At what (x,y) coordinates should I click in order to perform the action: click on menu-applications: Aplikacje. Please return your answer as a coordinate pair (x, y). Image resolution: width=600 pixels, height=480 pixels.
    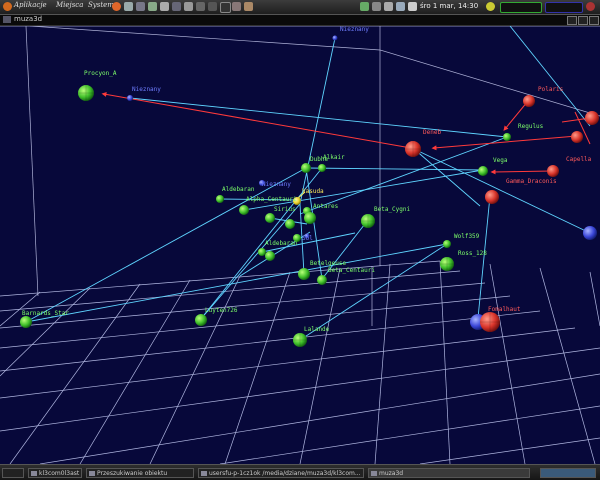
    Looking at the image, I should click on (30, 5).